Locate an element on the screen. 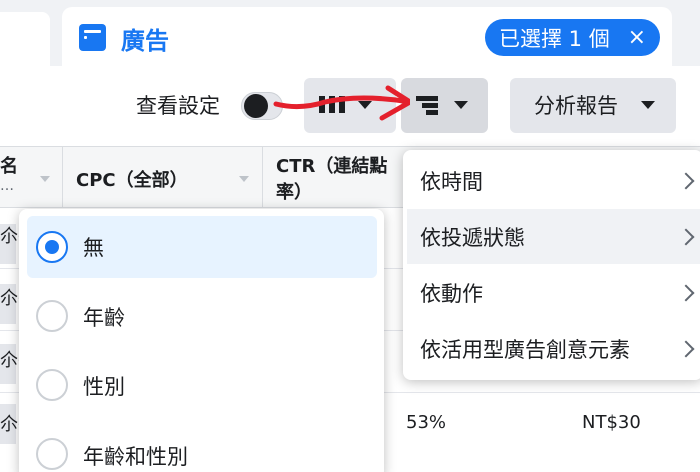 The width and height of the screenshot is (700, 472). toggle-knob is located at coordinates (256, 106).